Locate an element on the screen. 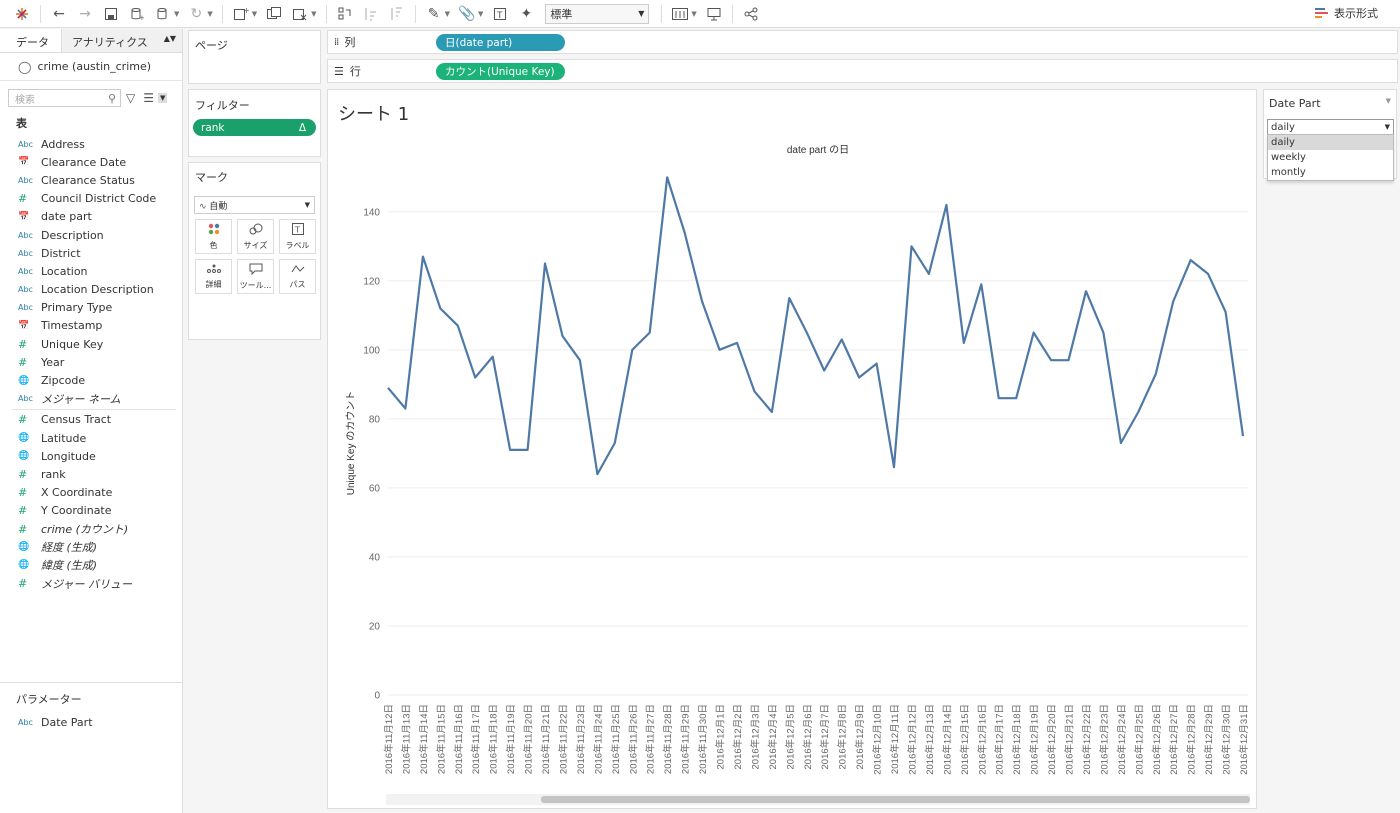 The width and height of the screenshot is (1400, 813). mark-label-button: T ラベル is located at coordinates (297, 236).